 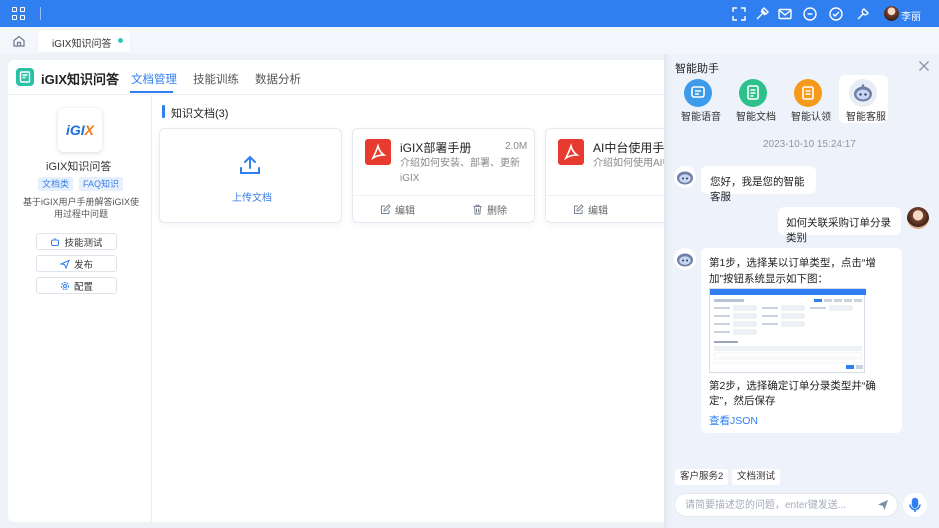 I want to click on voice-mode-icon, so click(x=698, y=93).